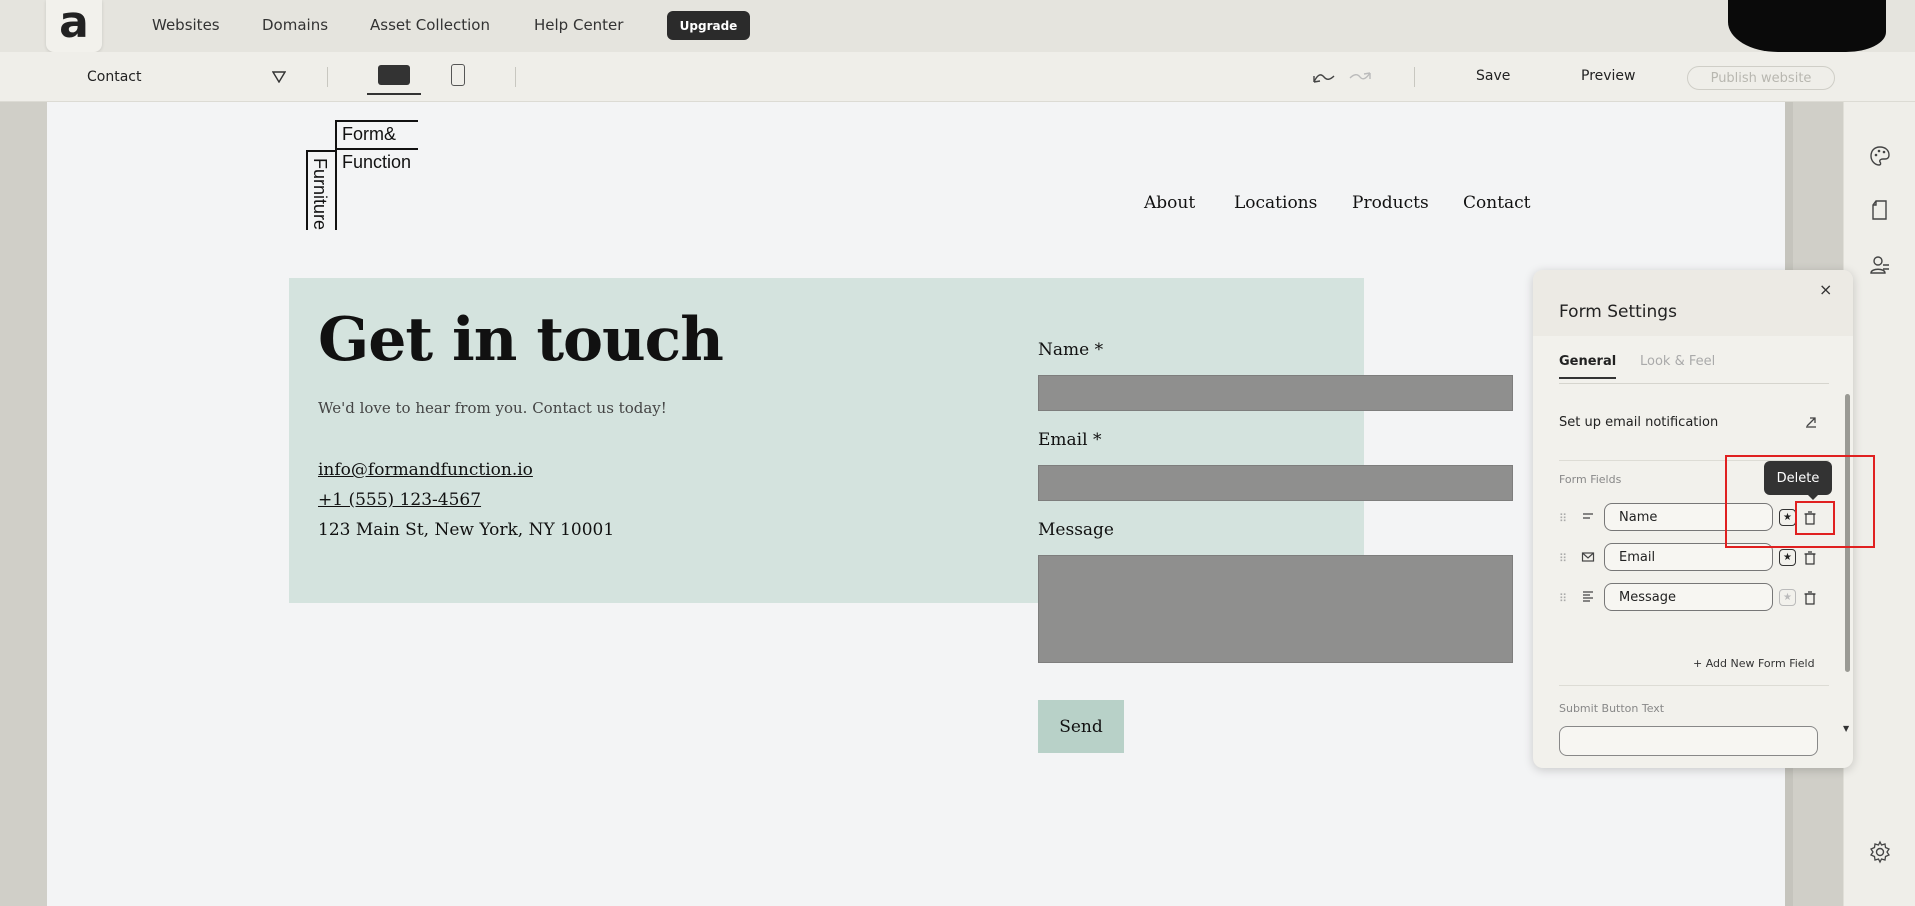 This screenshot has width=1915, height=906. Describe the element at coordinates (320, 194) in the screenshot. I see `site-logo-vertical: Furniture` at that location.